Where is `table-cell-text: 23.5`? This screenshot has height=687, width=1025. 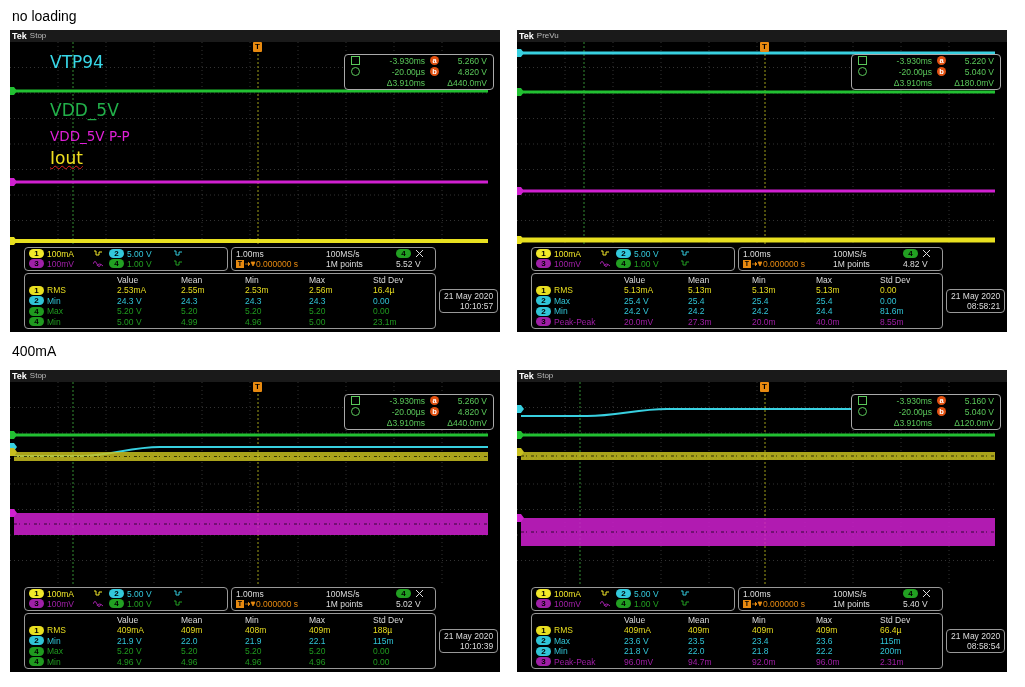 table-cell-text: 23.5 is located at coordinates (697, 640).